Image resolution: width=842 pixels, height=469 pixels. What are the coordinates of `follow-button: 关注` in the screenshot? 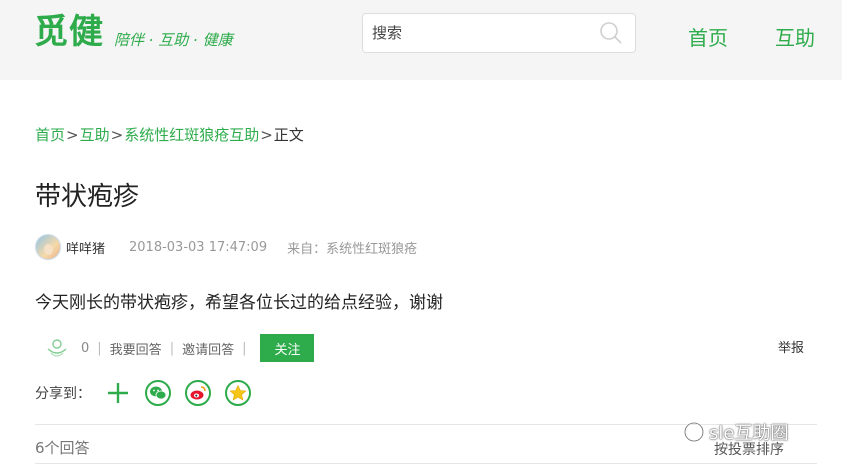 It's located at (287, 348).